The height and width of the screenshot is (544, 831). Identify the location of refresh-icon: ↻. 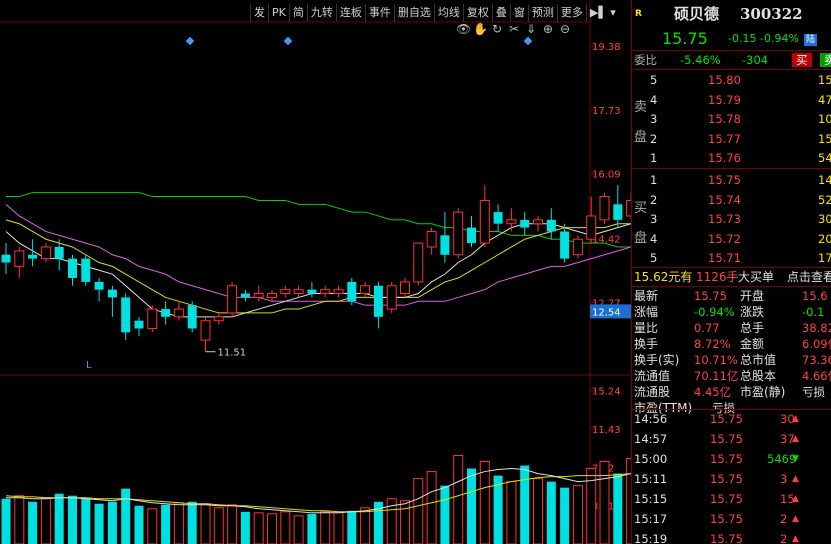
(497, 29).